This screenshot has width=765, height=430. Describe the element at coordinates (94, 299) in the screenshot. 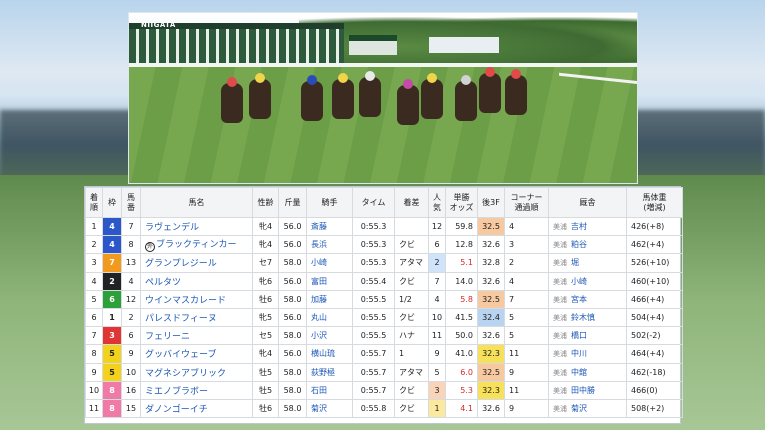

I see `rank-cell: 5` at that location.